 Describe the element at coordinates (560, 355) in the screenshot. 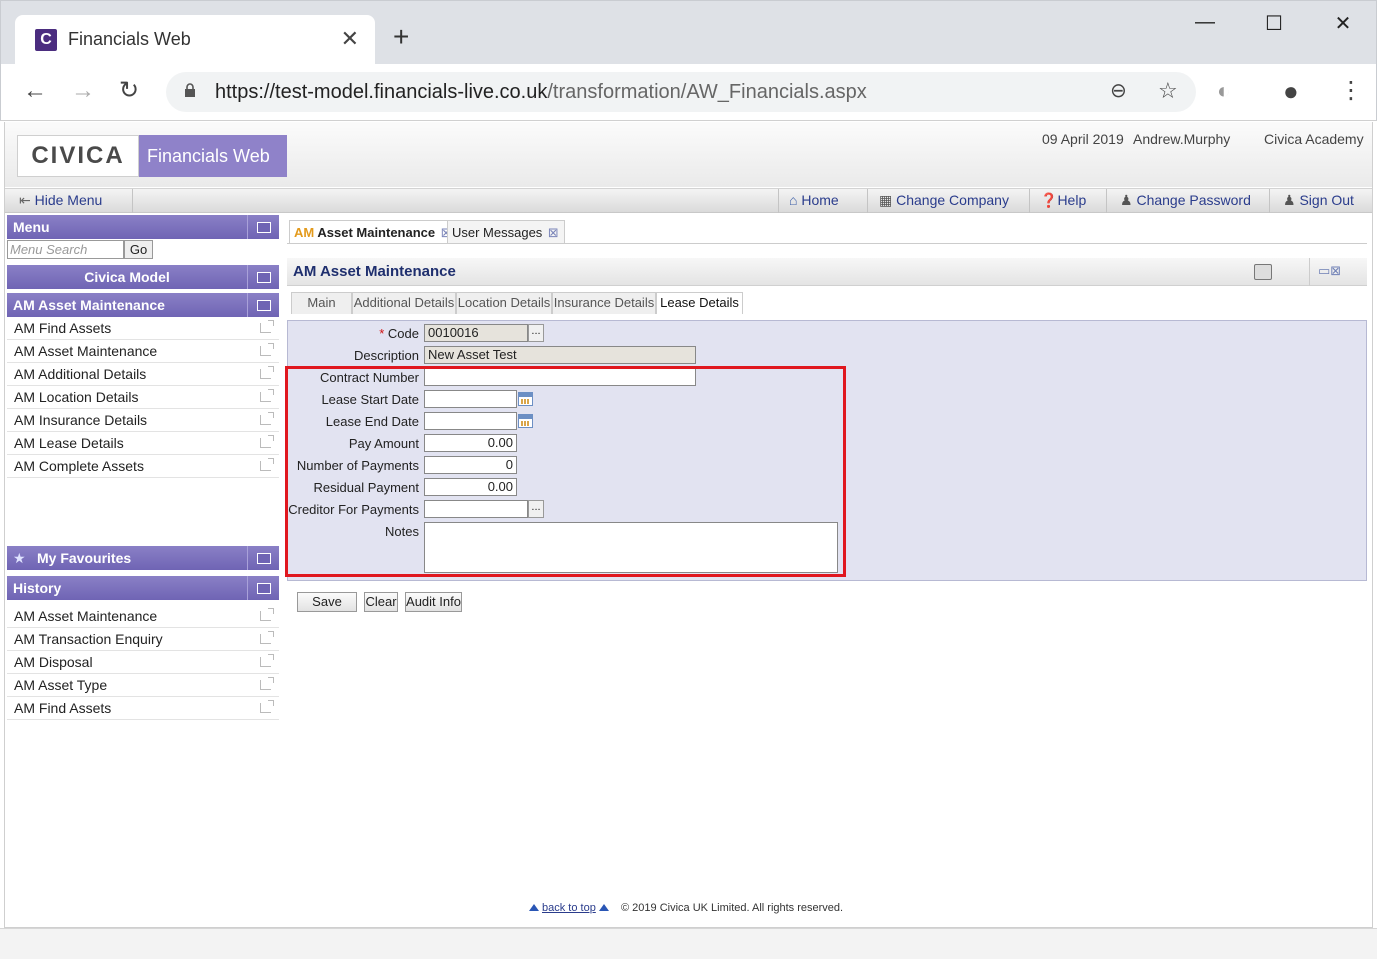

I see `description-field: New Asset Test` at that location.